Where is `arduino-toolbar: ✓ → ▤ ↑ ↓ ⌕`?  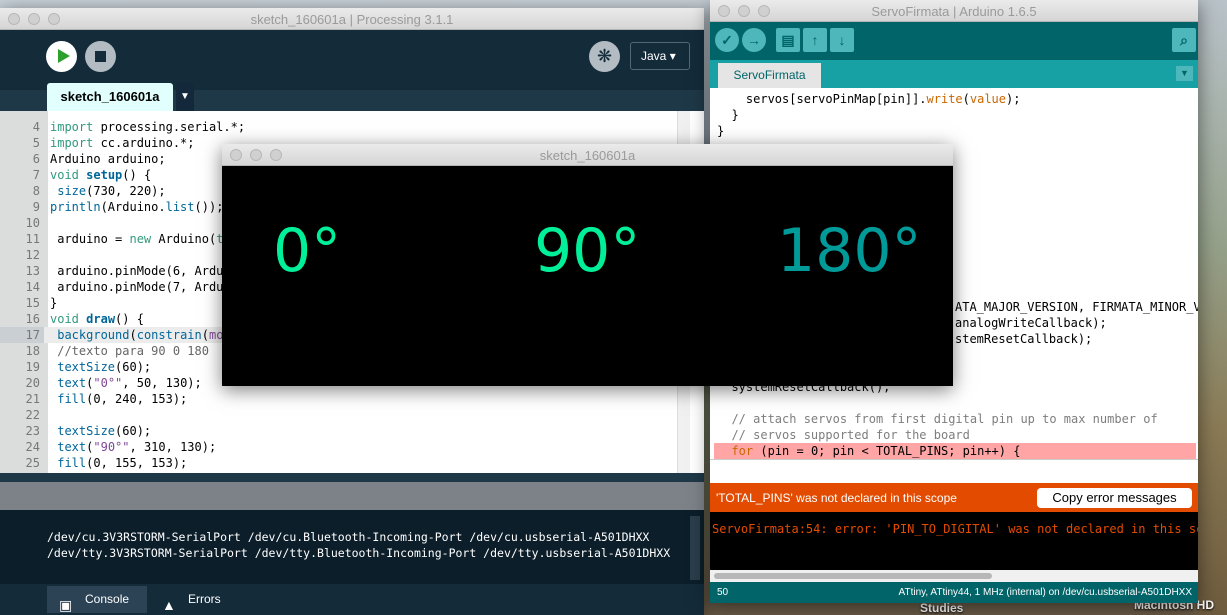 arduino-toolbar: ✓ → ▤ ↑ ↓ ⌕ is located at coordinates (954, 41).